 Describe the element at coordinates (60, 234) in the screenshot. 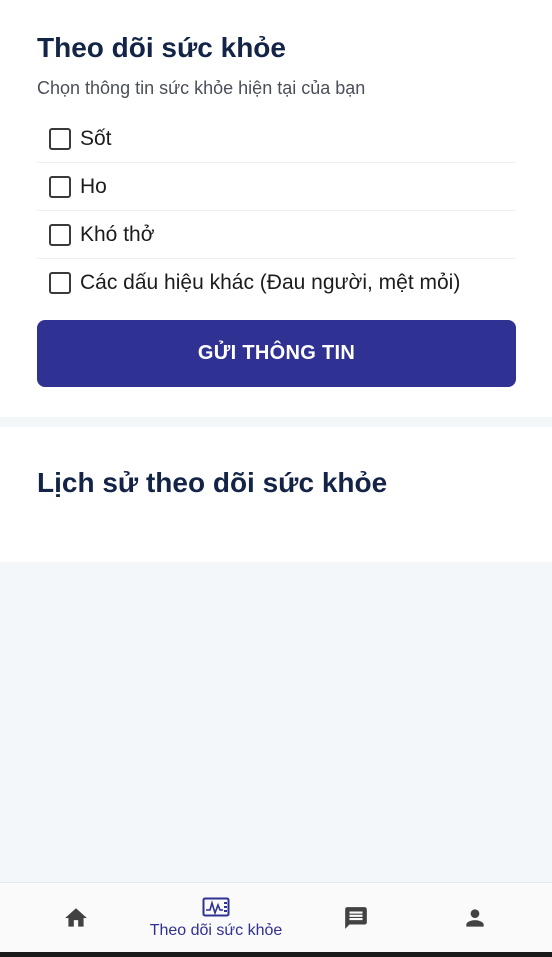

I see `shortness-of-breath-checkbox` at that location.